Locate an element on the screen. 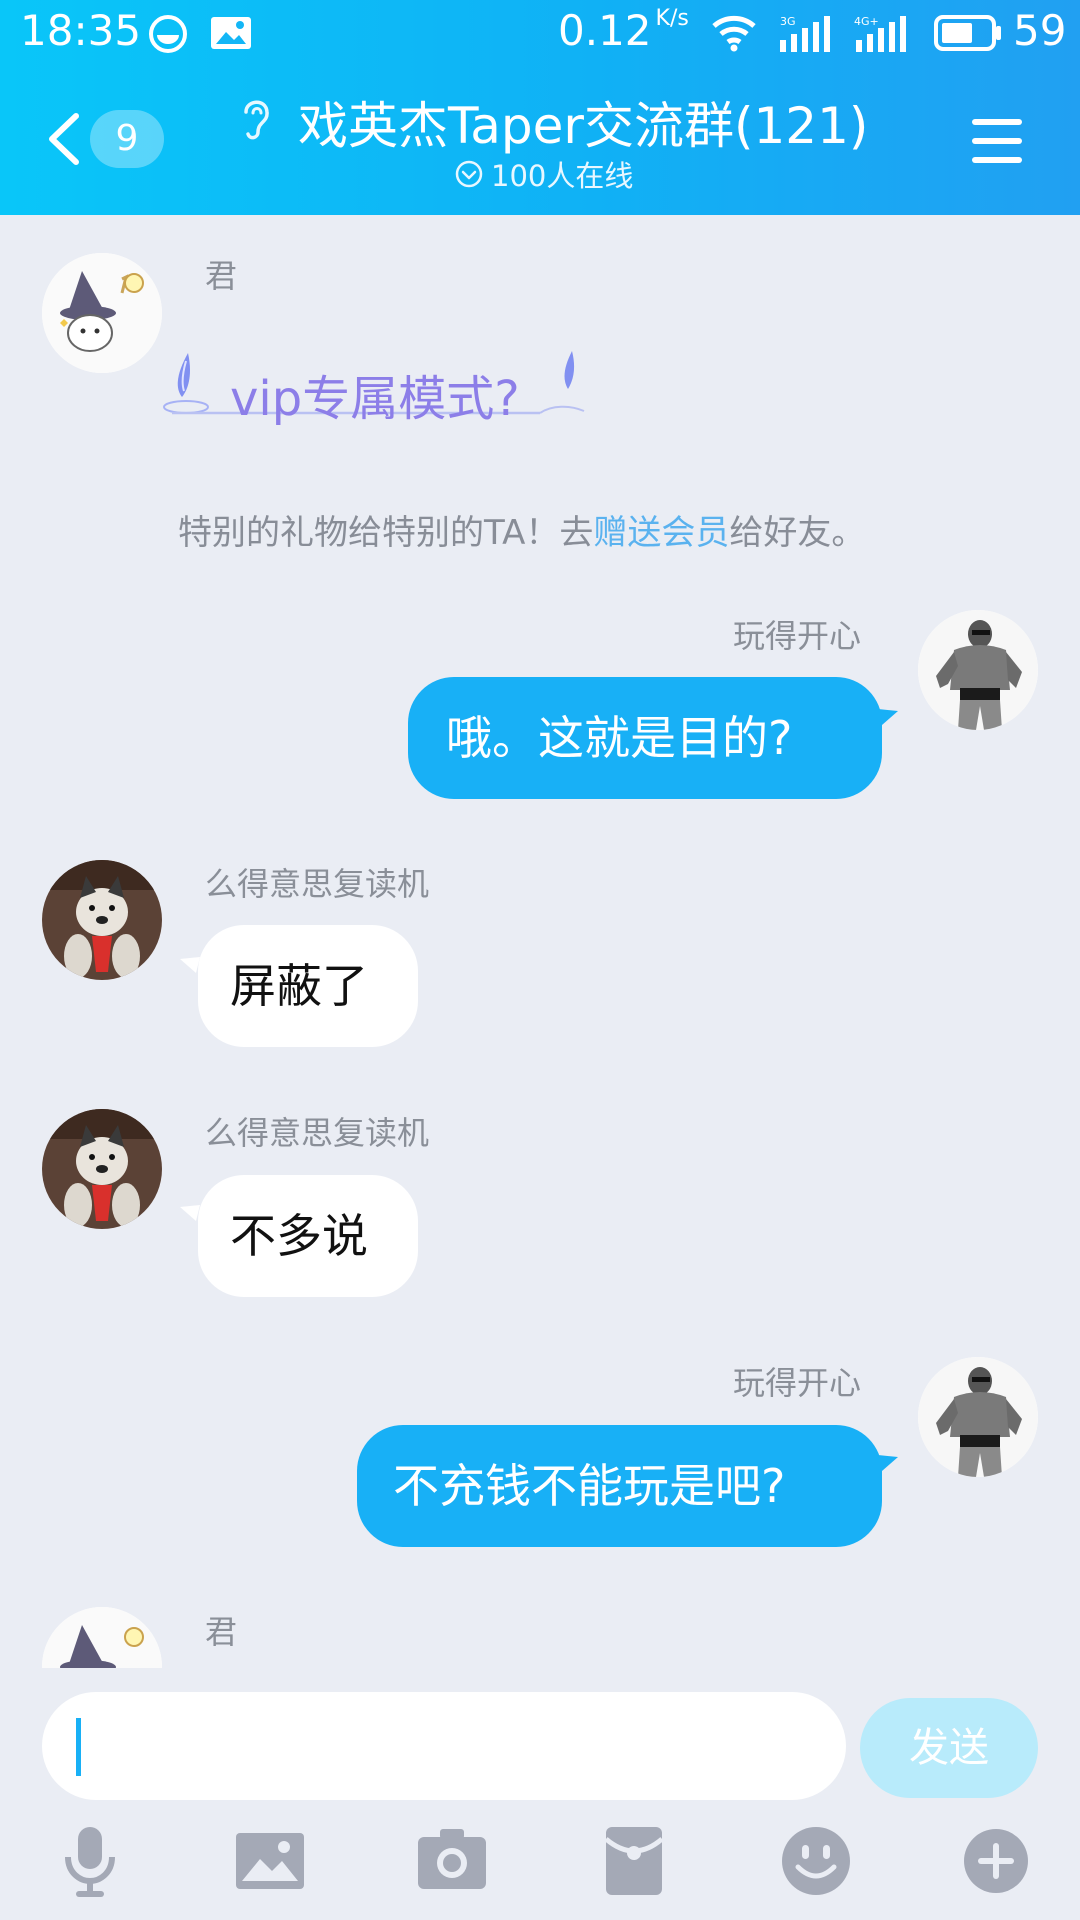 The height and width of the screenshot is (1920, 1080). vip-sticker: vip专属模式? is located at coordinates (380, 401).